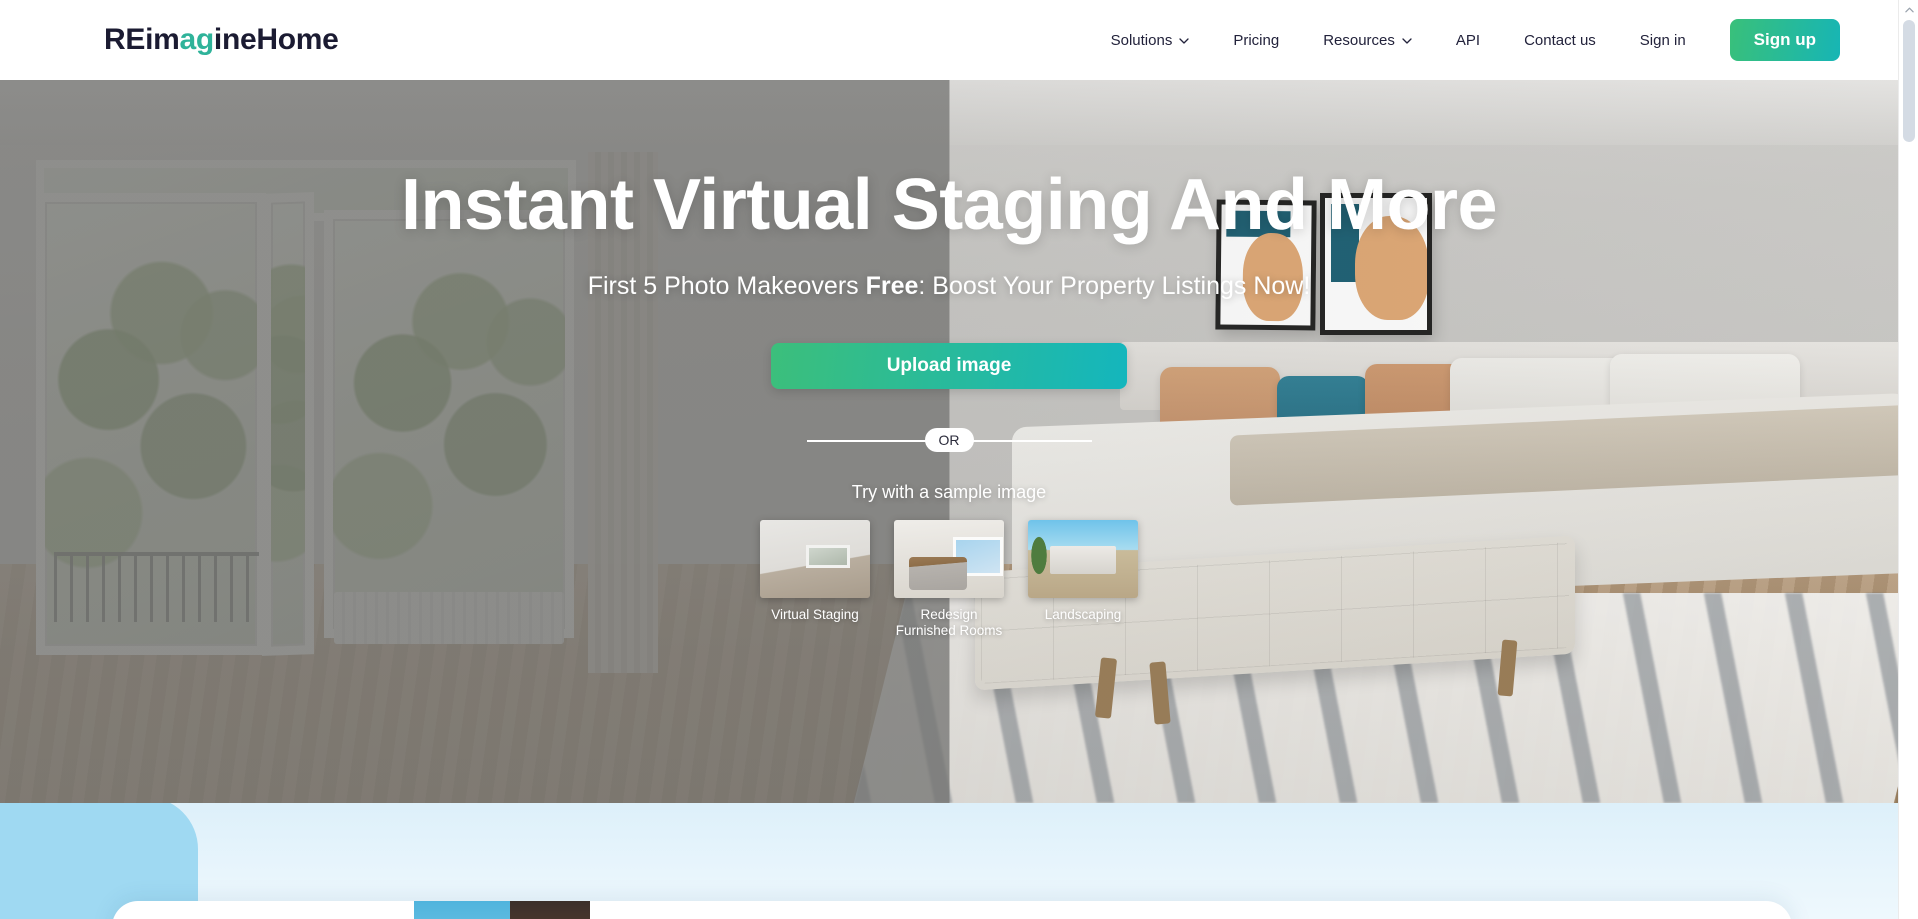 This screenshot has width=1918, height=919. Describe the element at coordinates (1141, 40) in the screenshot. I see `nav-item-label: Solutions` at that location.